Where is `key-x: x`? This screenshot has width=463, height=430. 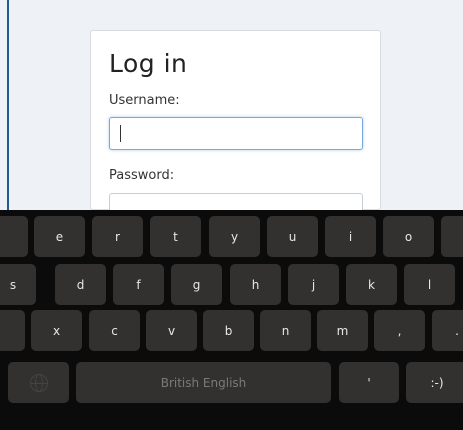
key-x: x is located at coordinates (56, 330).